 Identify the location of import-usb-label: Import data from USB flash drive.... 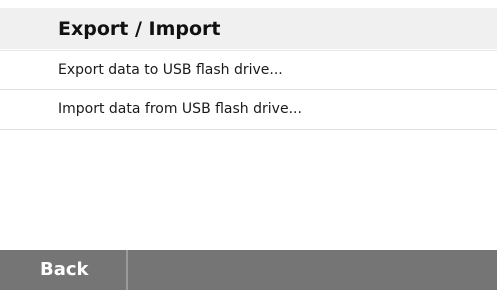
(180, 109).